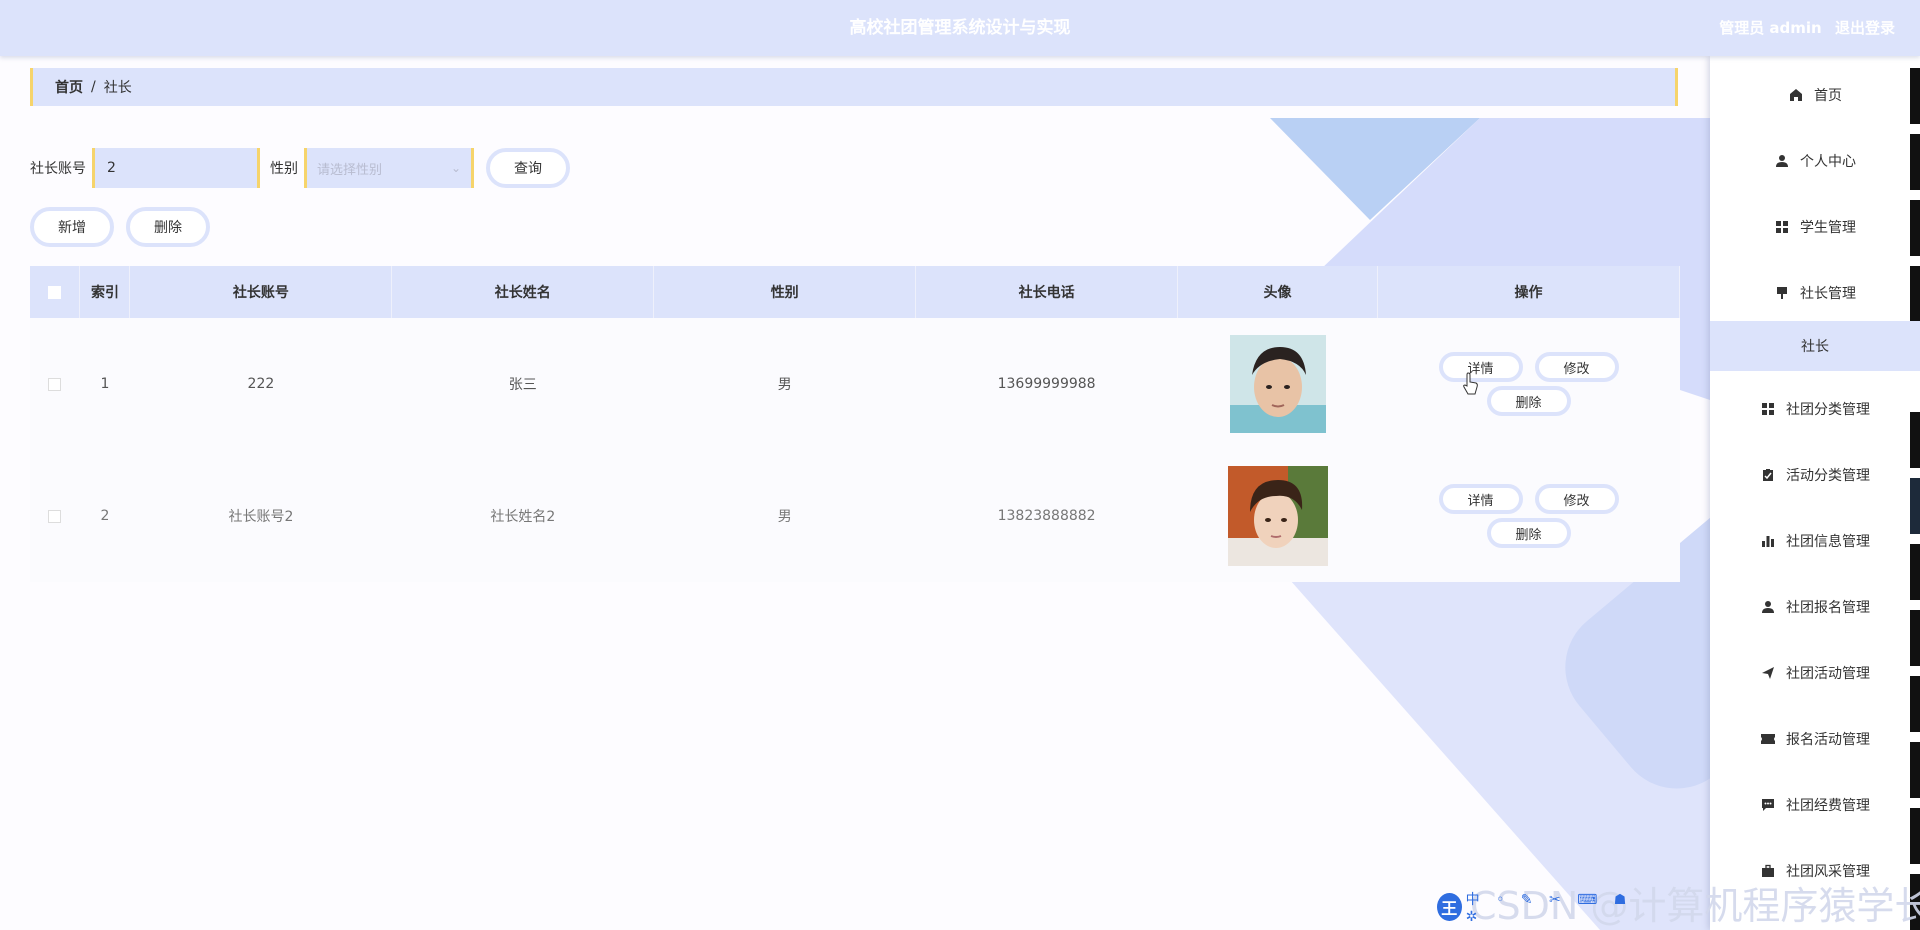 The image size is (1920, 930). Describe the element at coordinates (1828, 410) in the screenshot. I see `sidebar-item-label: 社团分类管理` at that location.